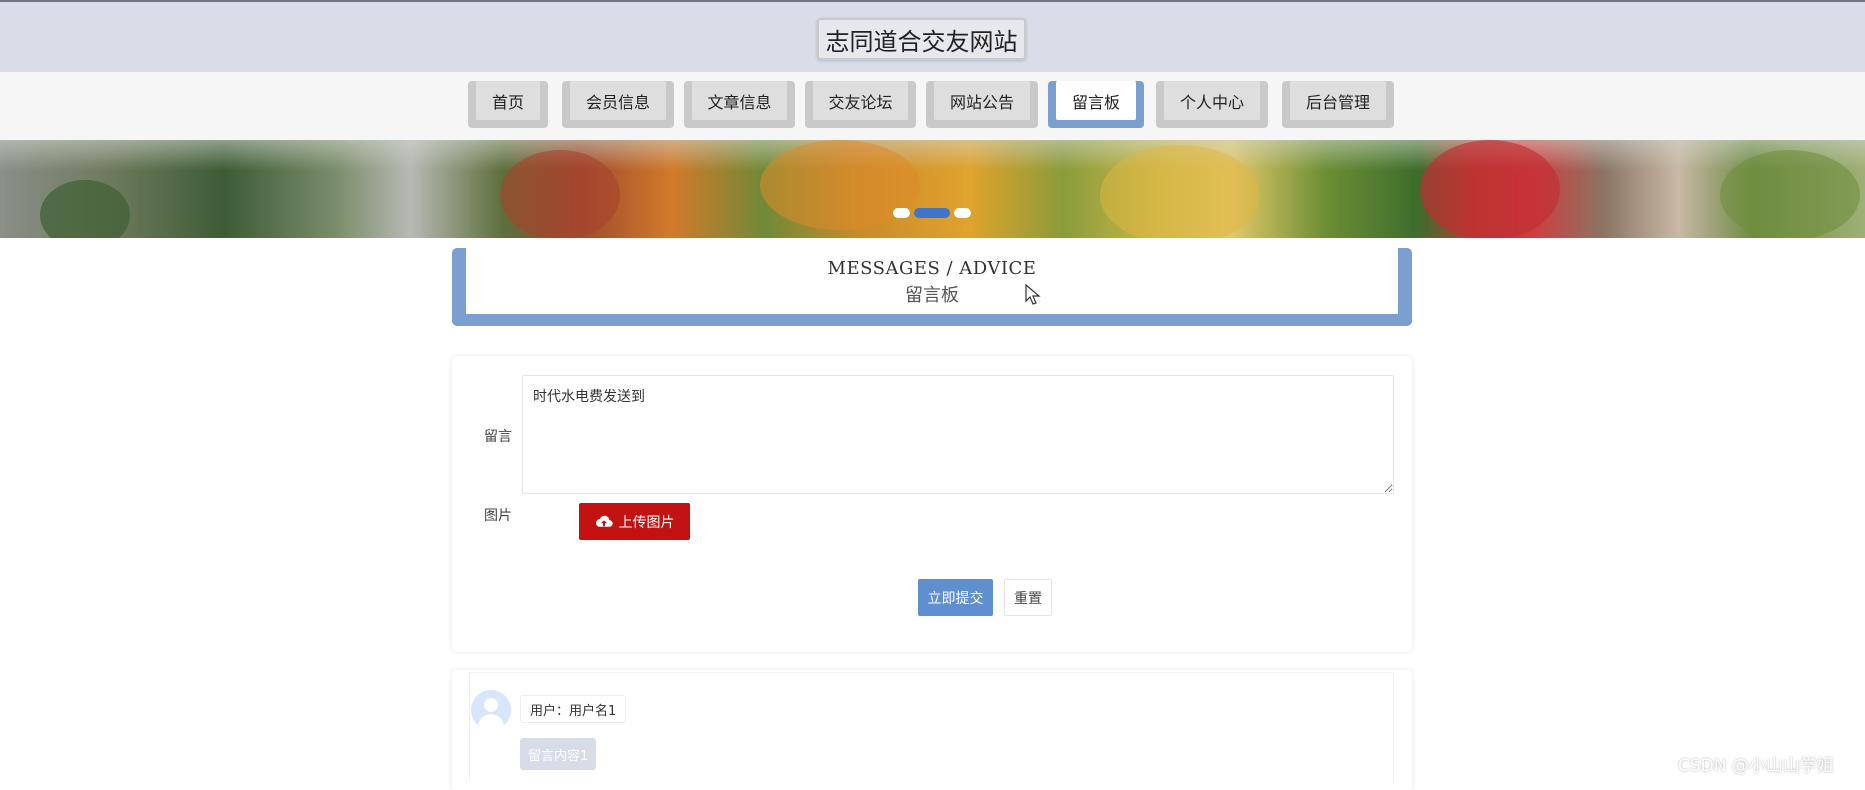 This screenshot has height=790, width=1865. What do you see at coordinates (932, 281) in the screenshot?
I see `section-heading-inner: MESSAGES / ADVICE 留言板` at bounding box center [932, 281].